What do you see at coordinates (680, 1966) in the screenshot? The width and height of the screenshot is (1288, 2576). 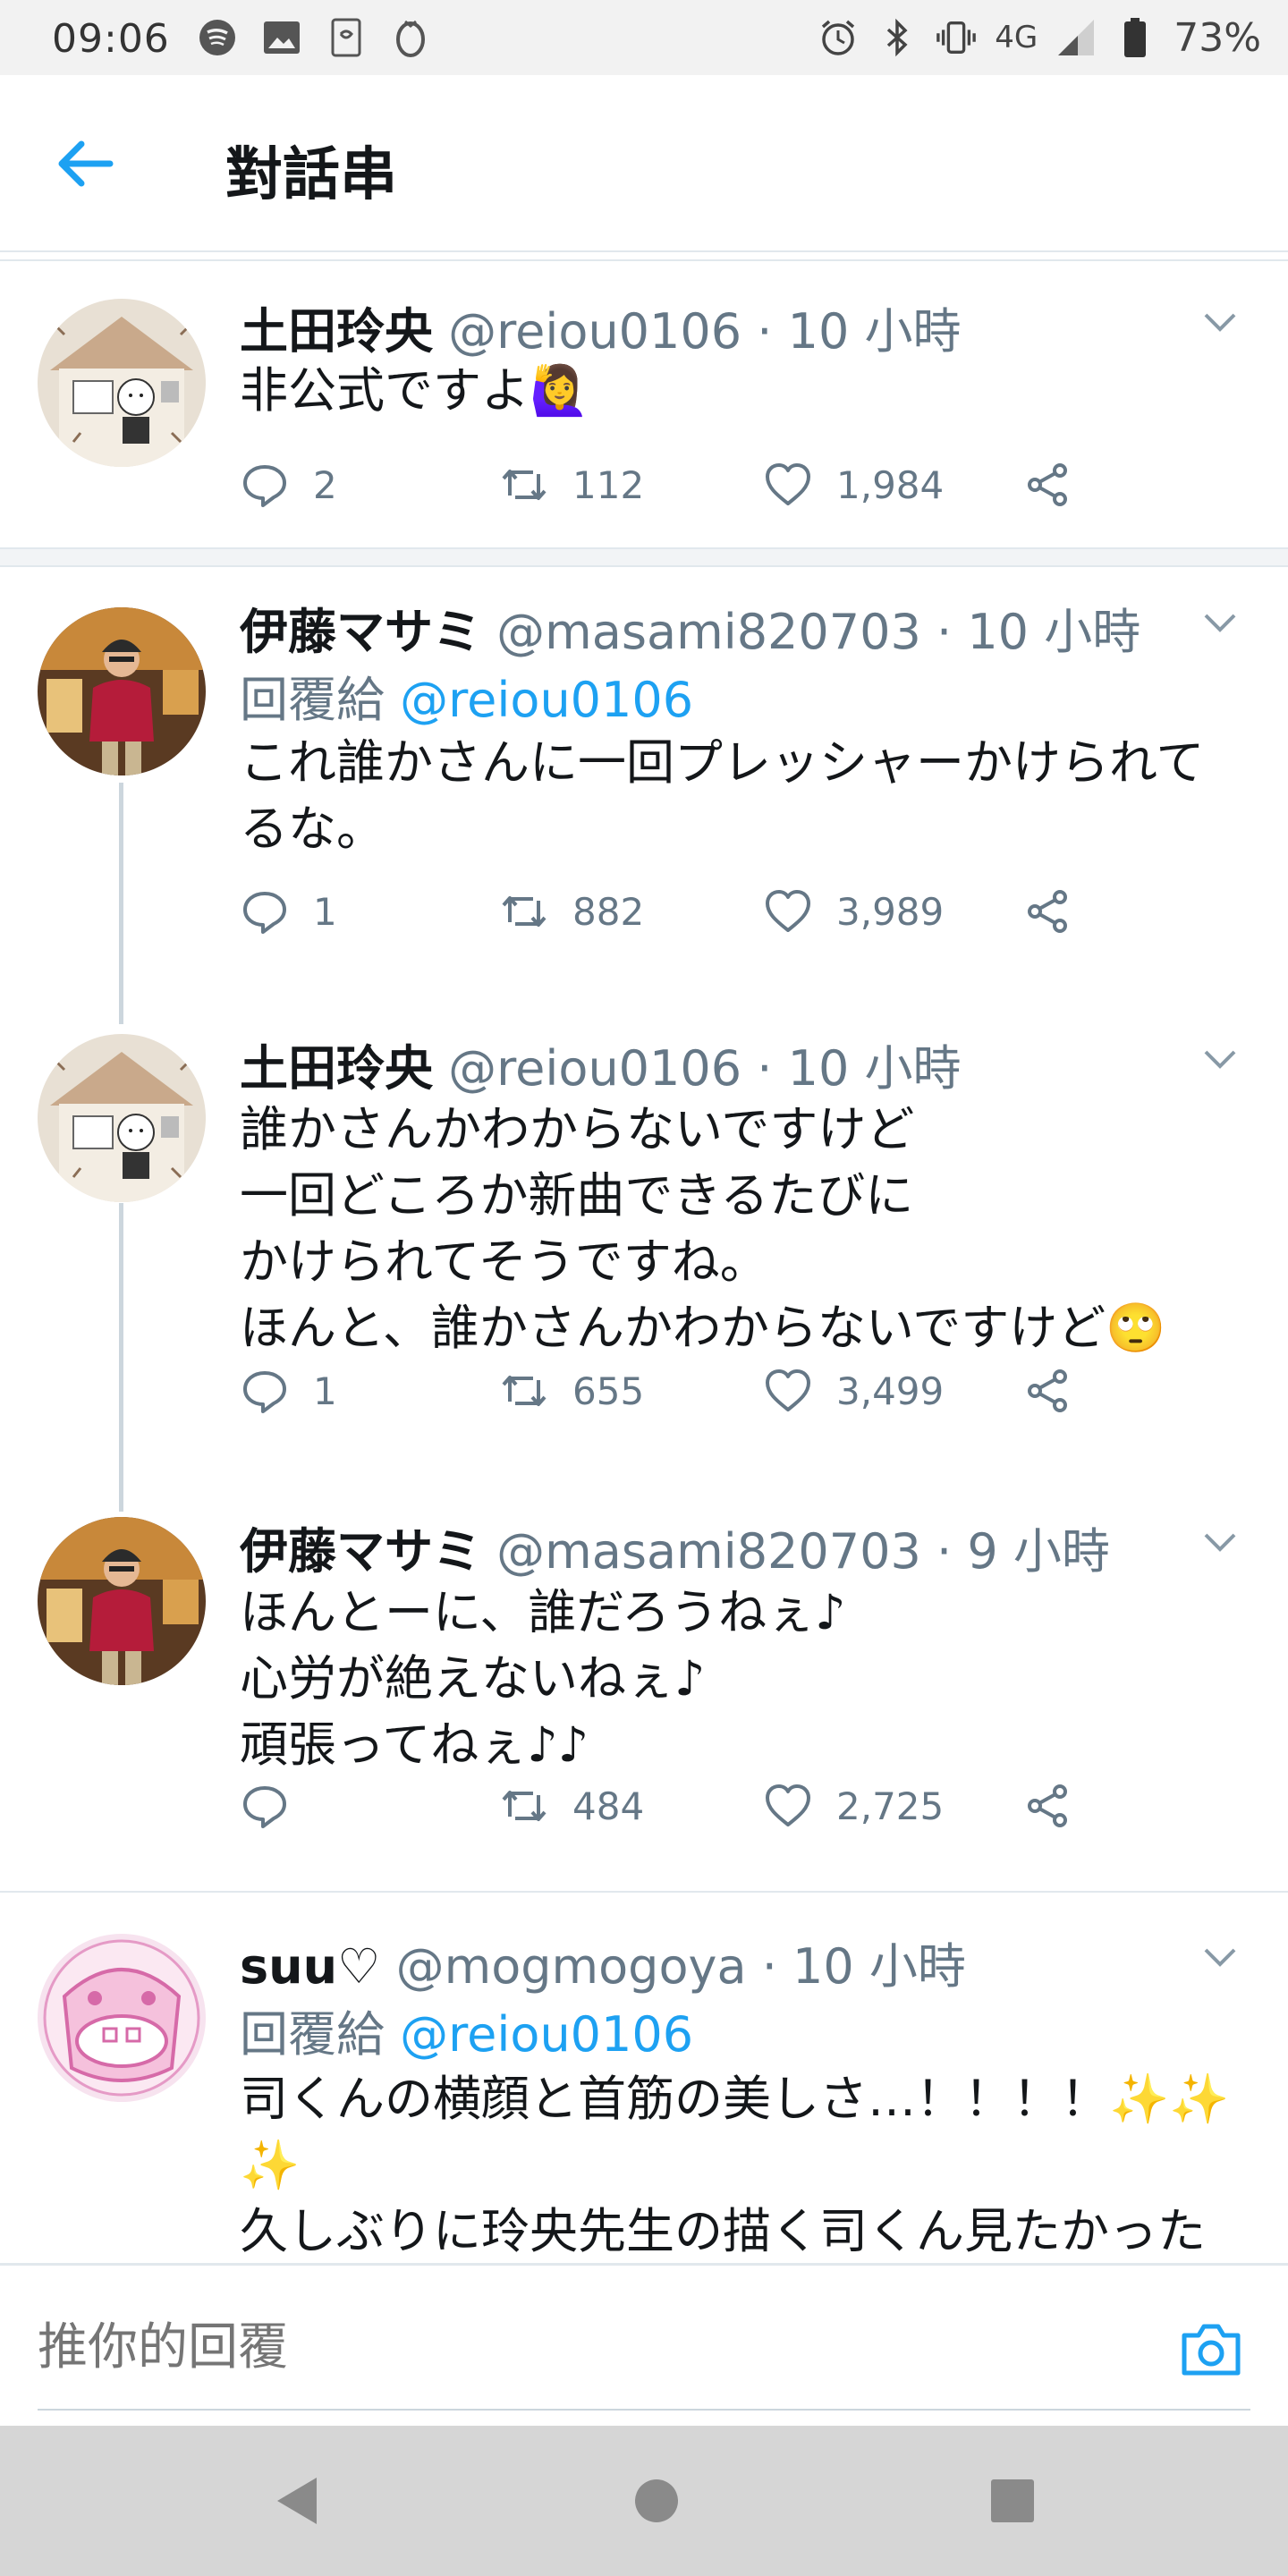 I see `user-handle: @mogmogoya · 10 小時` at bounding box center [680, 1966].